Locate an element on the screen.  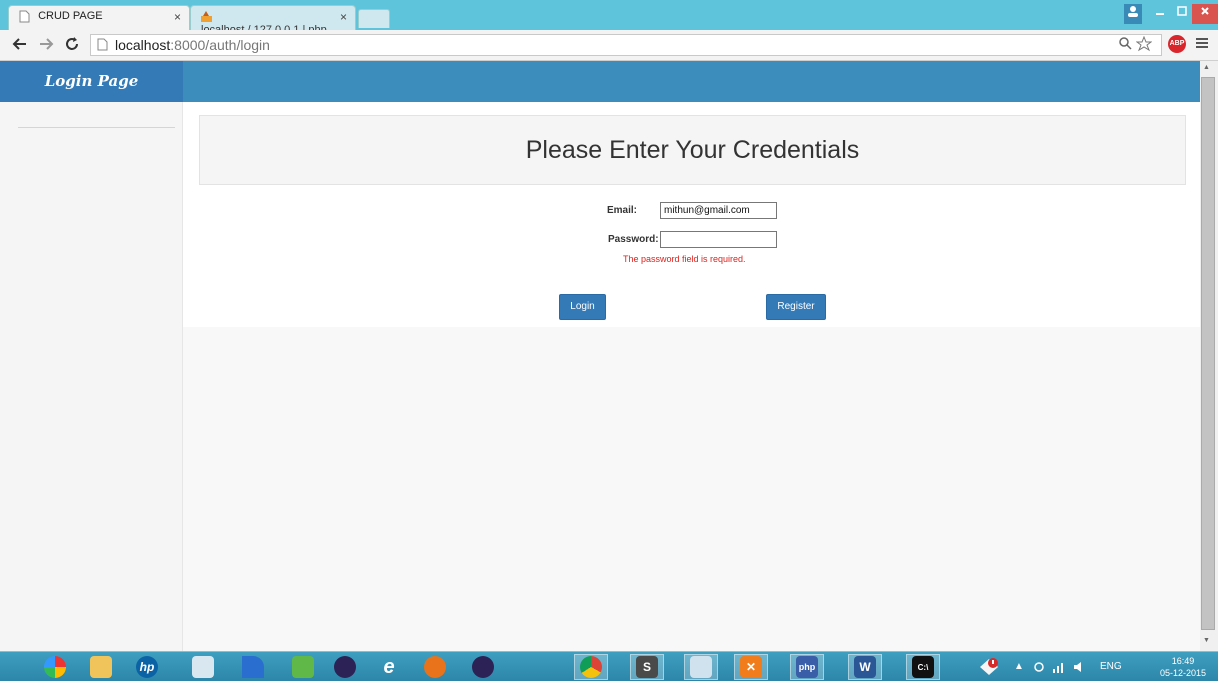
chrome-icon is located at coordinates (591, 667).